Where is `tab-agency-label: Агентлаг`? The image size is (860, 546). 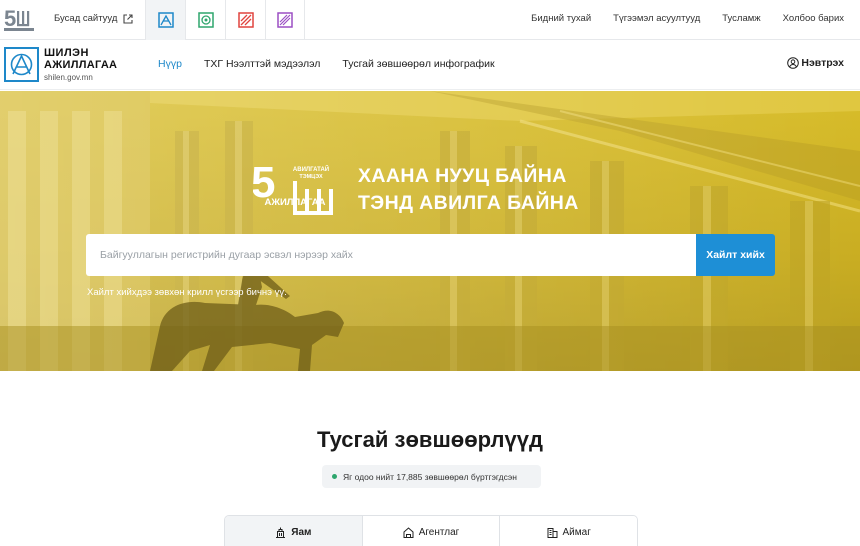
tab-agency-label: Агентлаг is located at coordinates (439, 532).